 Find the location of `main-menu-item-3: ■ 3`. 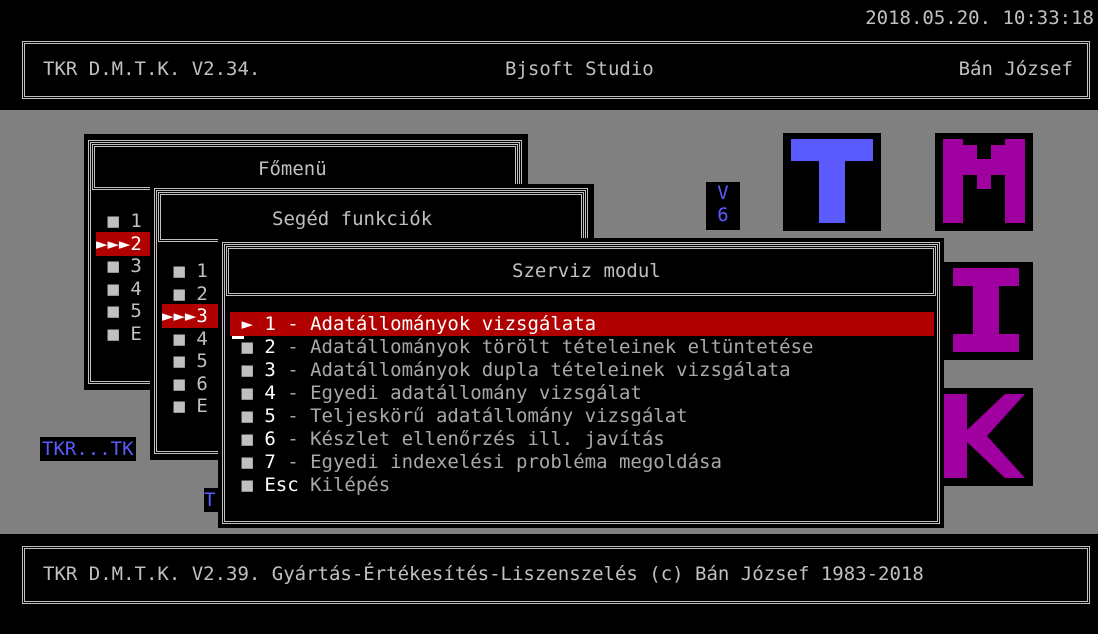

main-menu-item-3: ■ 3 is located at coordinates (127, 266).